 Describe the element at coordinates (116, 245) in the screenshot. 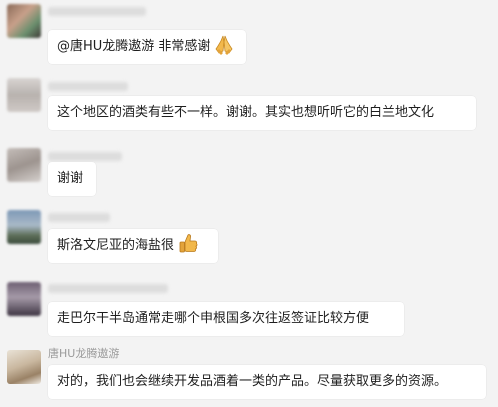

I see `message-text: 斯洛文尼亚的海盐很` at that location.